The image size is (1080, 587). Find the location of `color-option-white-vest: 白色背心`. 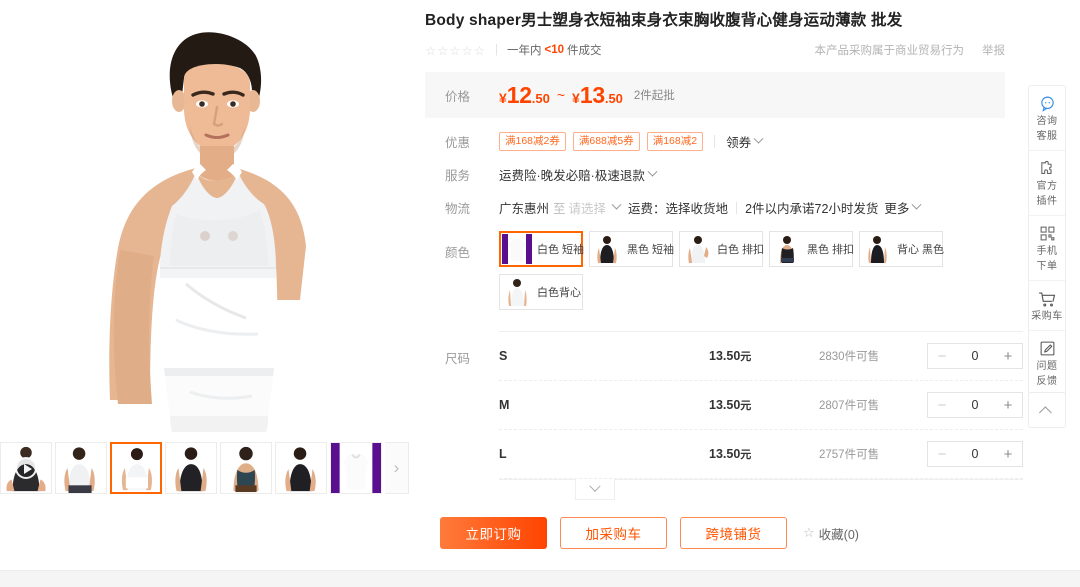

color-option-white-vest: 白色背心 is located at coordinates (541, 292).